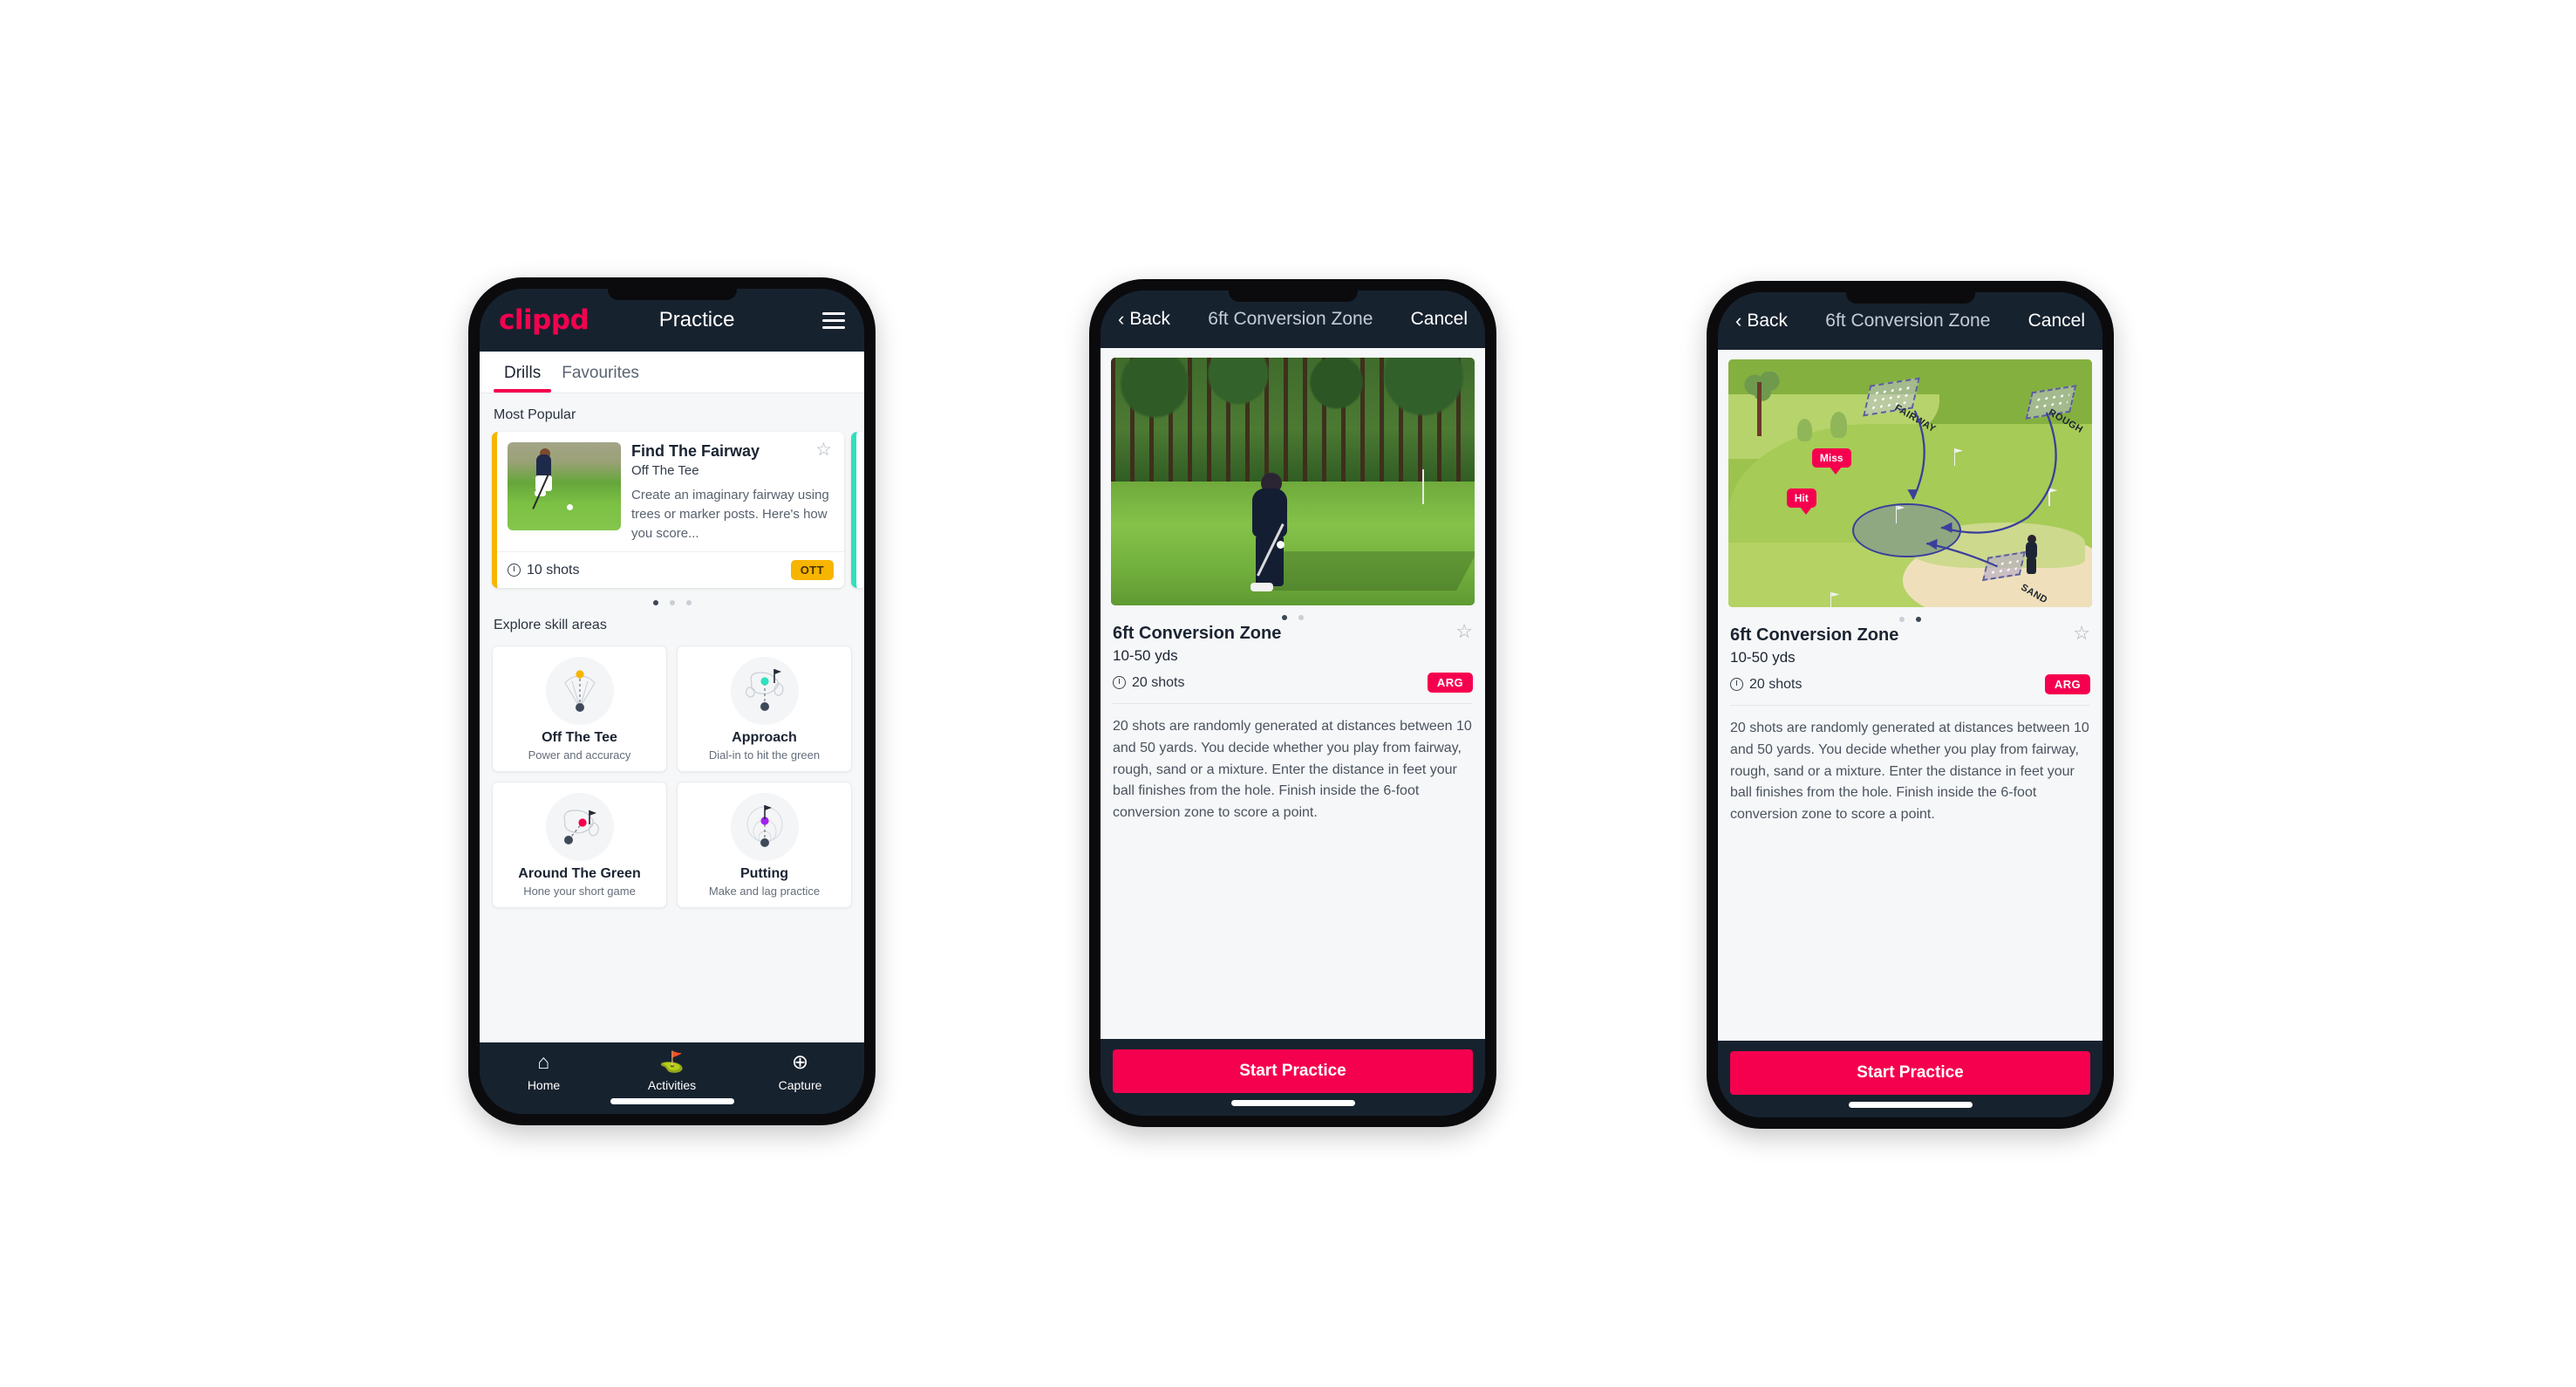 The height and width of the screenshot is (1387, 2576). I want to click on putting-rings-icon, so click(765, 828).